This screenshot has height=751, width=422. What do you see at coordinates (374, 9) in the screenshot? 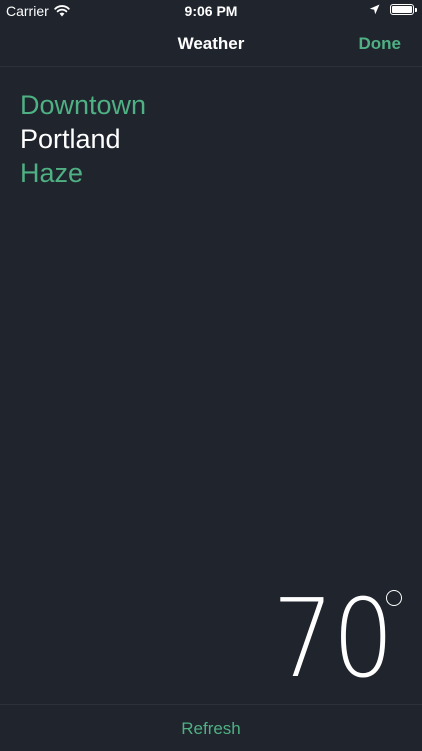
I see `location-arrow-icon` at bounding box center [374, 9].